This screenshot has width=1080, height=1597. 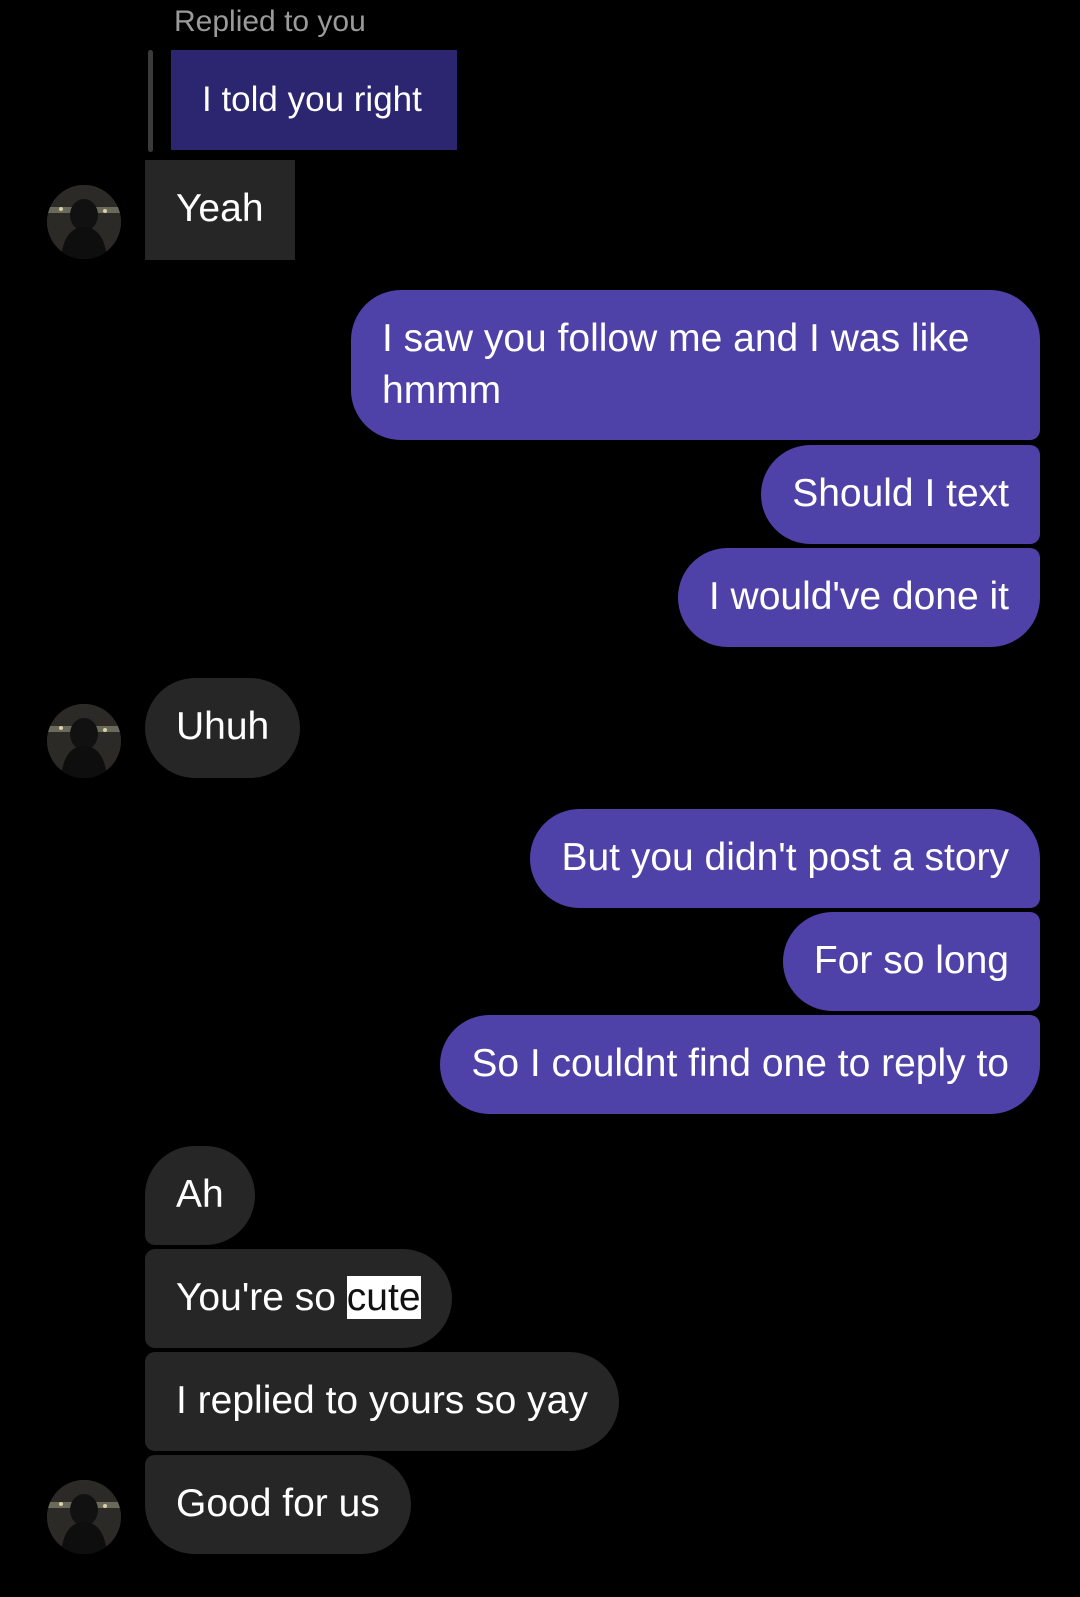 What do you see at coordinates (261, 1297) in the screenshot?
I see `message-text: You're so` at bounding box center [261, 1297].